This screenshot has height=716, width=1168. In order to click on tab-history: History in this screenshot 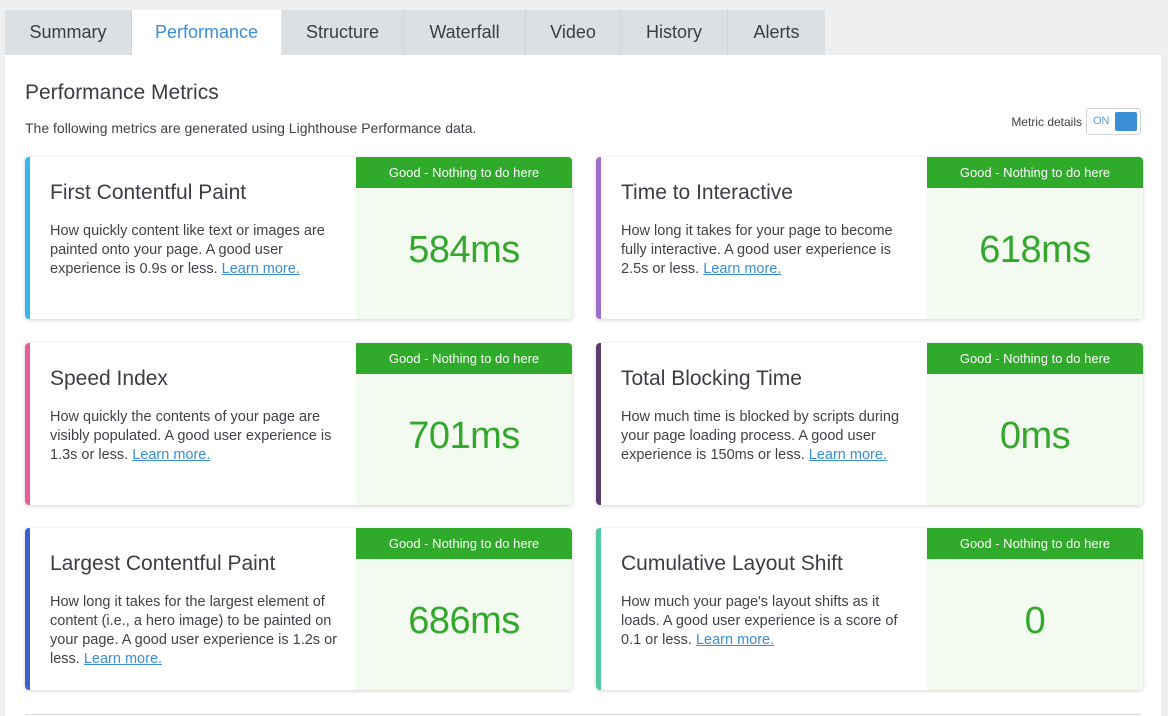, I will do `click(674, 32)`.